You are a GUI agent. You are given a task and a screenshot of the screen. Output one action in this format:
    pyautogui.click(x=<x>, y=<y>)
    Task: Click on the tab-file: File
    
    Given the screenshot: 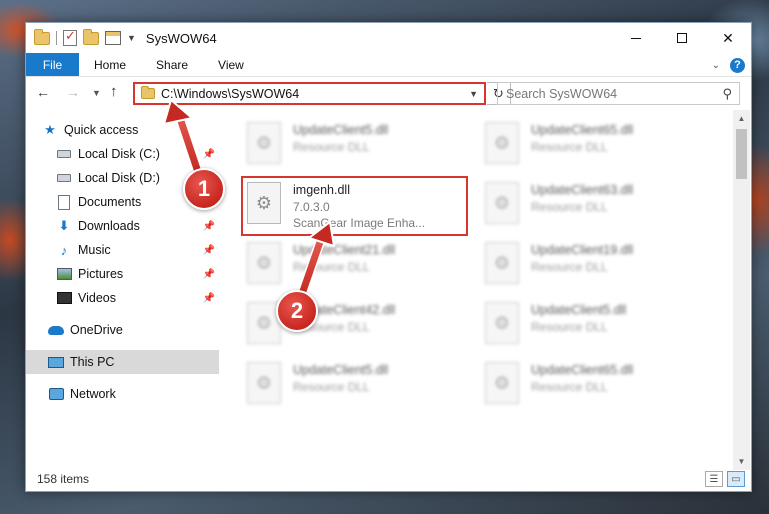 What is the action you would take?
    pyautogui.click(x=52, y=64)
    